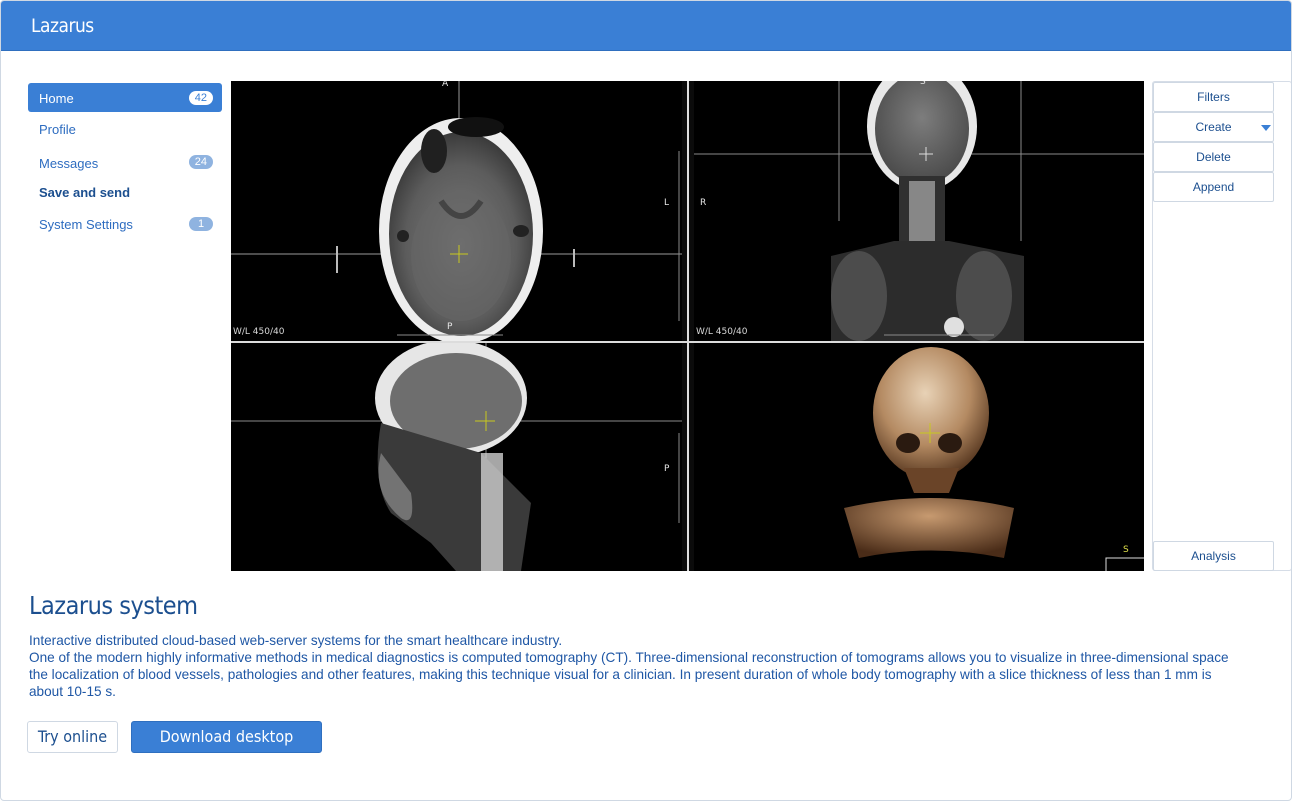 The height and width of the screenshot is (801, 1292). I want to click on coronal-view: S R W/L 450/40, so click(919, 211).